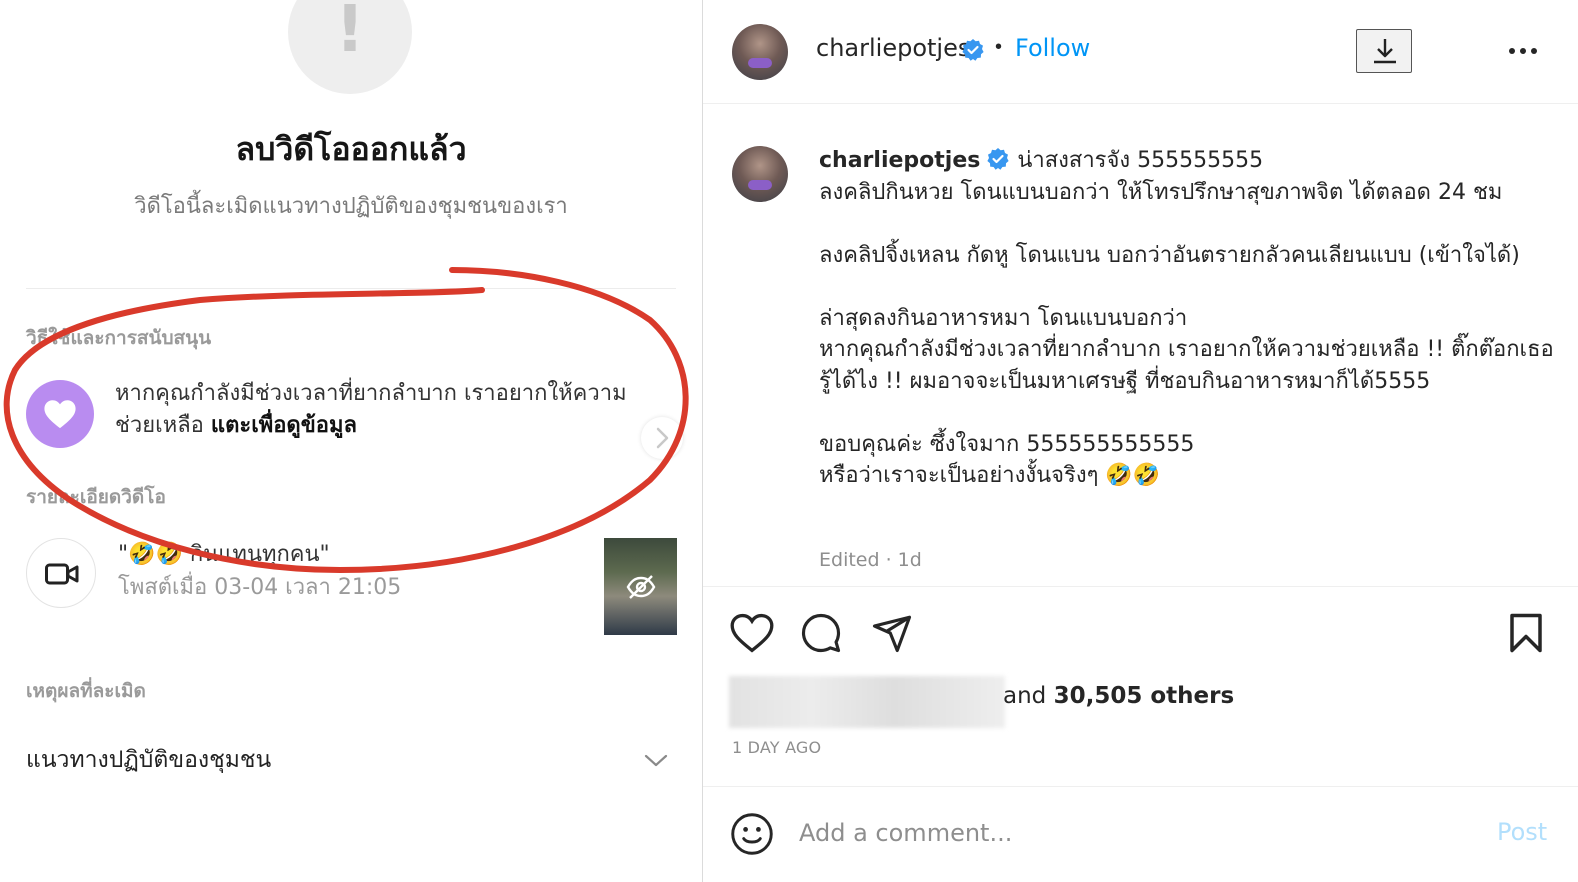 The height and width of the screenshot is (882, 1578). What do you see at coordinates (662, 438) in the screenshot?
I see `chevron-right-icon` at bounding box center [662, 438].